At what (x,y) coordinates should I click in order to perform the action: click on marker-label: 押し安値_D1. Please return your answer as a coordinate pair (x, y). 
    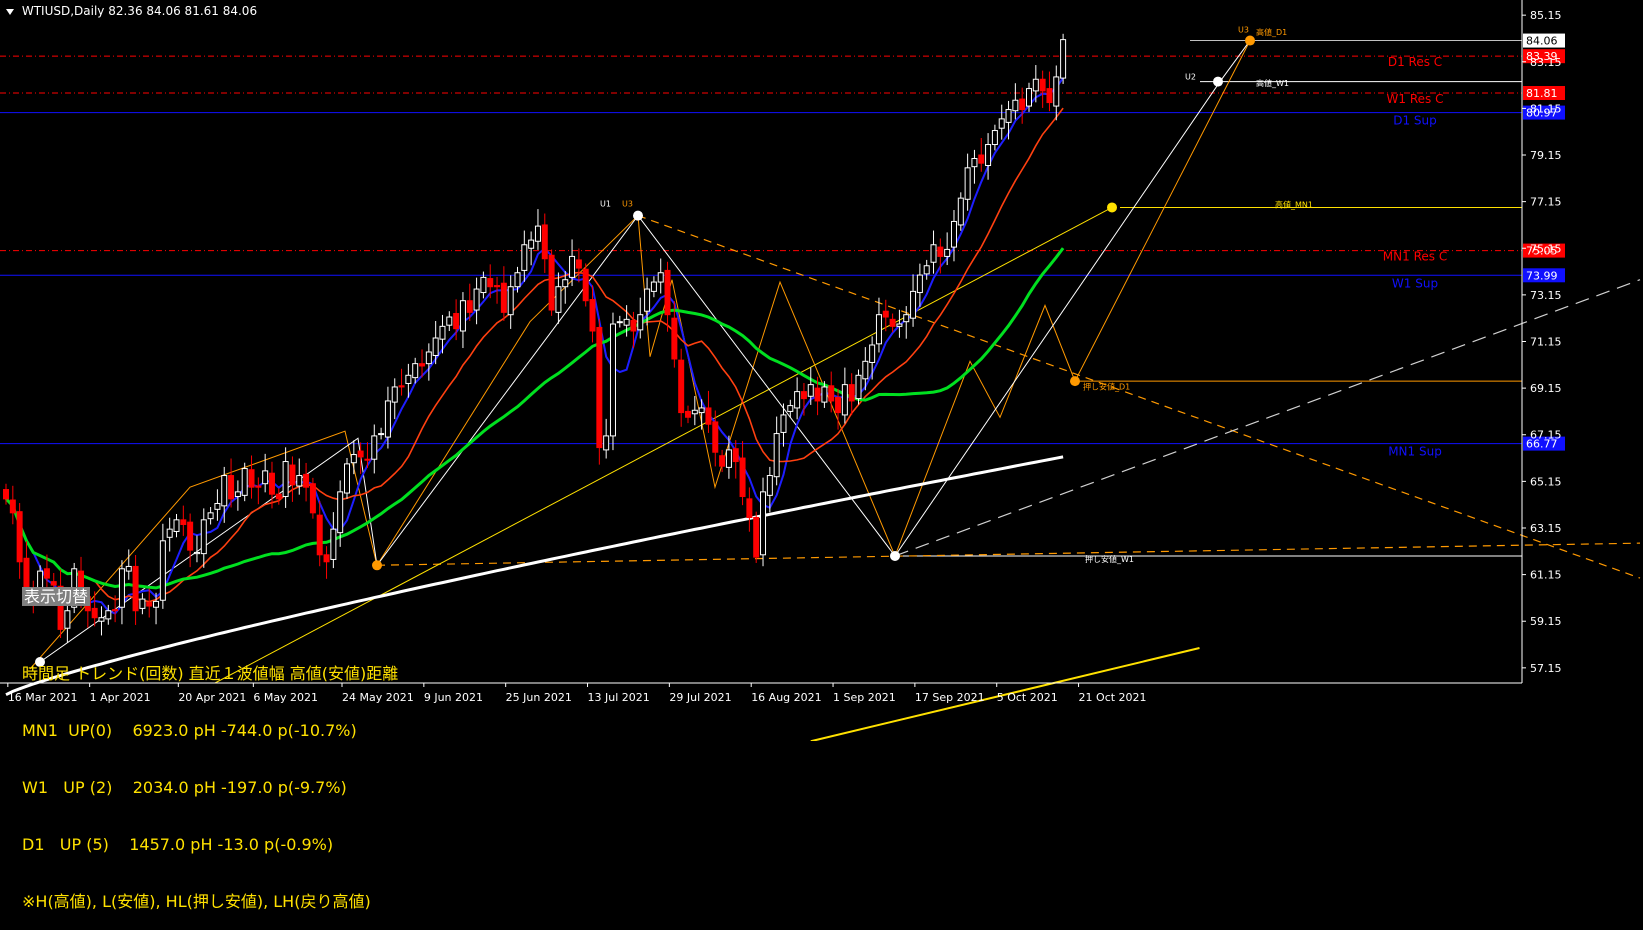
    Looking at the image, I should click on (1106, 386).